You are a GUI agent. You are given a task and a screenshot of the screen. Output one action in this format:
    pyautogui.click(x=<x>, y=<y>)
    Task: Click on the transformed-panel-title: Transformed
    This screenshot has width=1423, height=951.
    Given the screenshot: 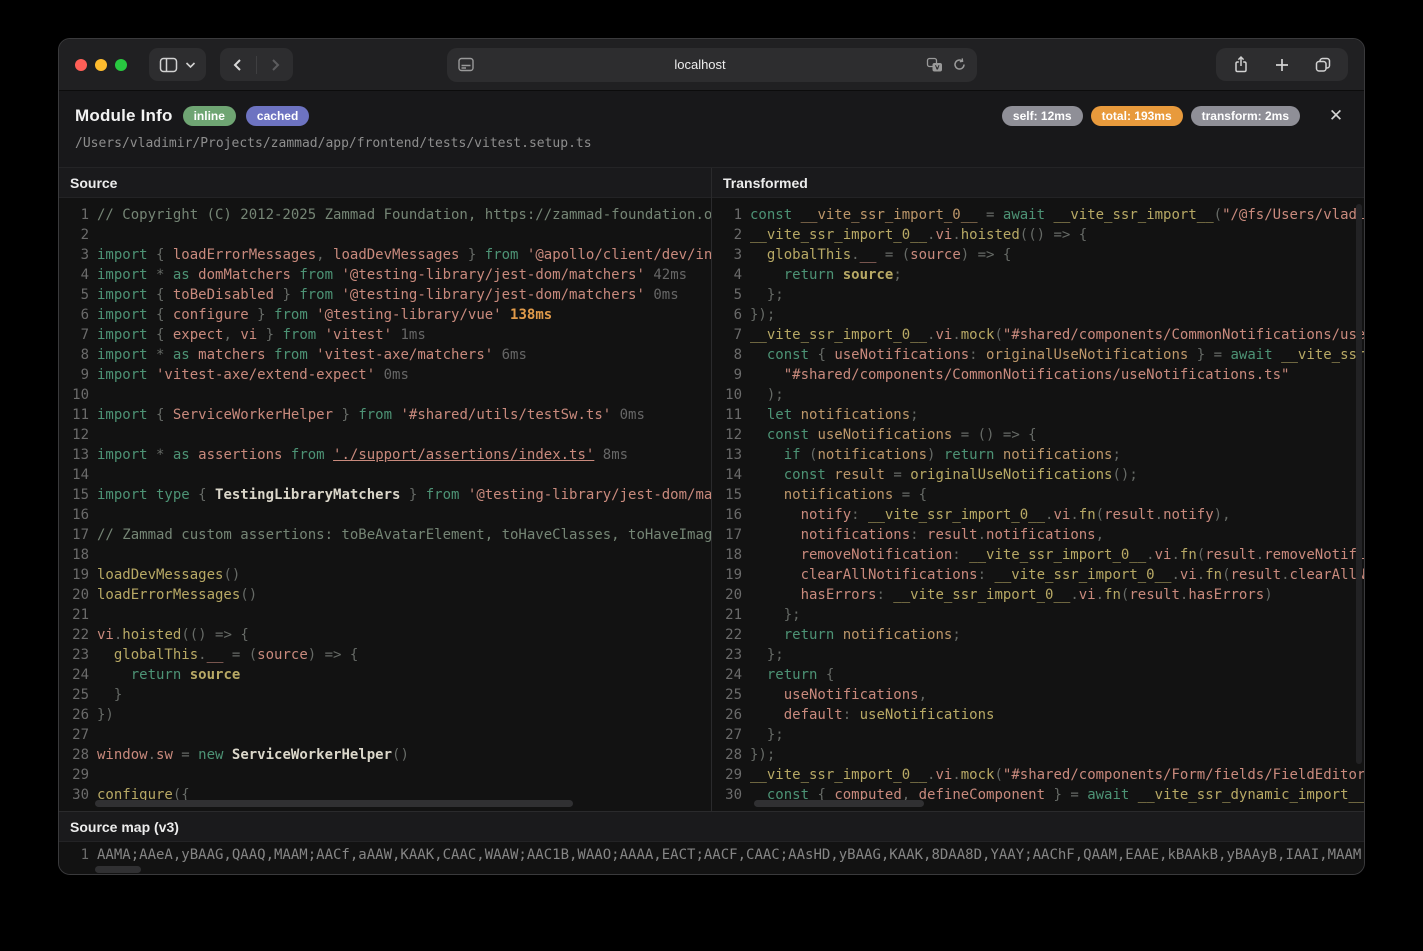 What is the action you would take?
    pyautogui.click(x=765, y=182)
    